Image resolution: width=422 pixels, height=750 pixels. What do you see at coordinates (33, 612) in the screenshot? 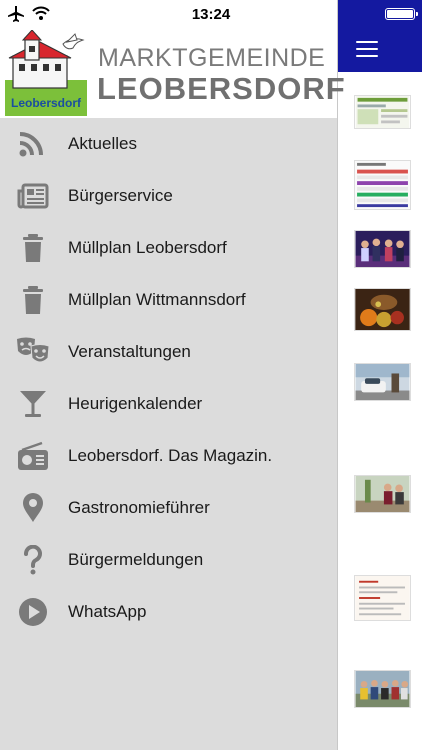
I see `play-circle-icon` at bounding box center [33, 612].